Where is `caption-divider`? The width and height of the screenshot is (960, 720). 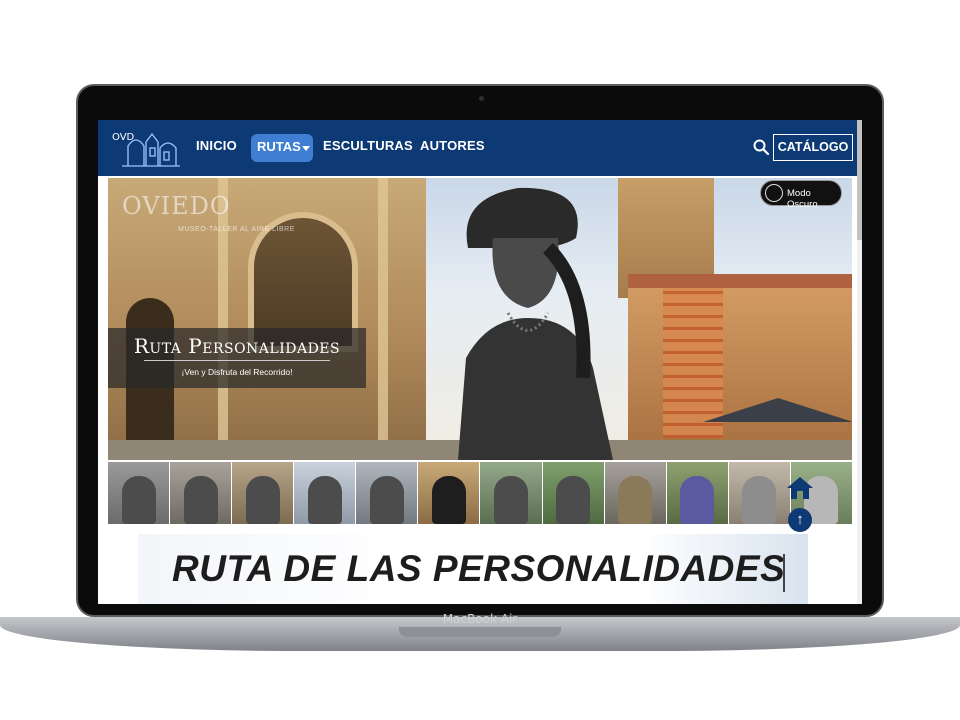
caption-divider is located at coordinates (237, 360).